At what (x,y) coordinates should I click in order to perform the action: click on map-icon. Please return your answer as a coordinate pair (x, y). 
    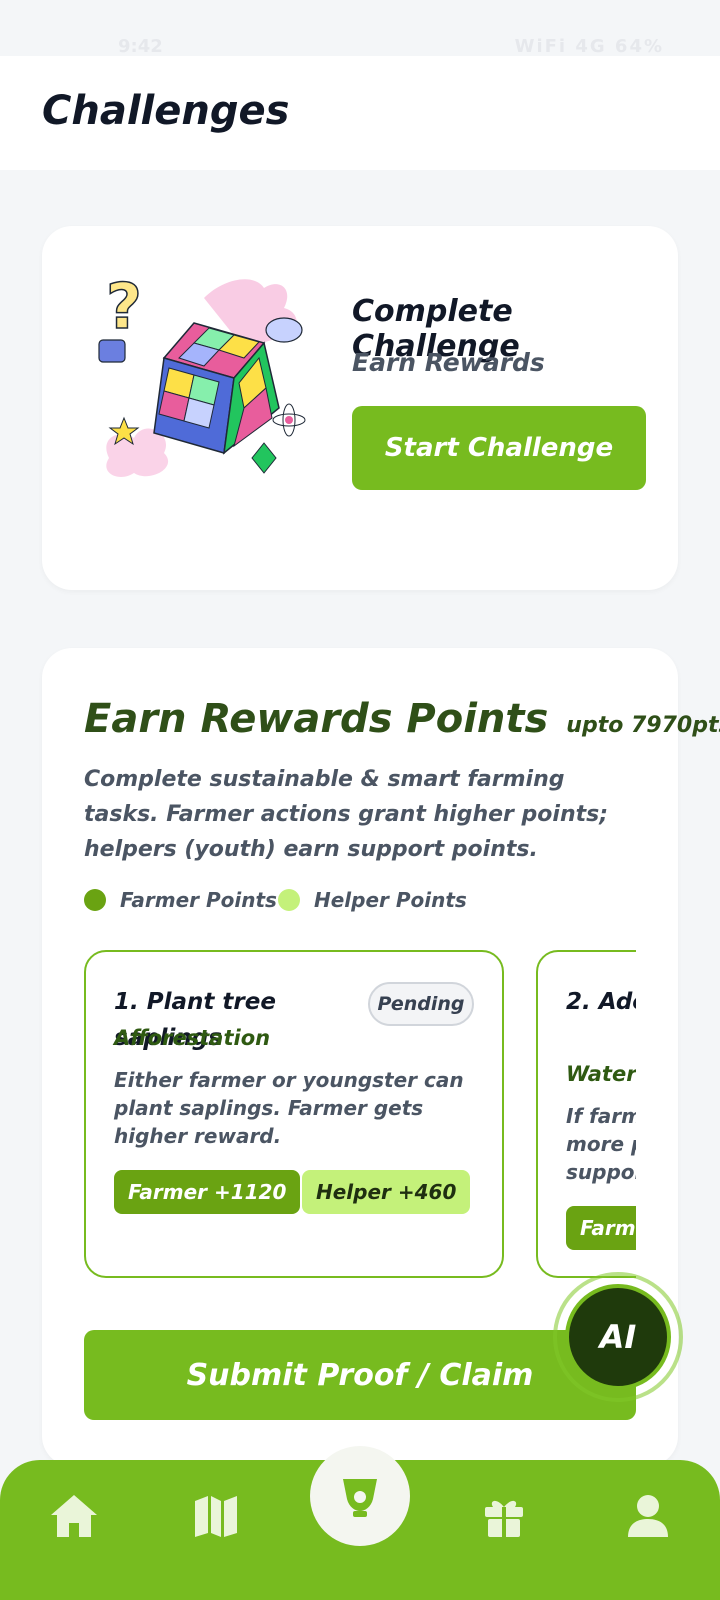
    Looking at the image, I should click on (216, 1516).